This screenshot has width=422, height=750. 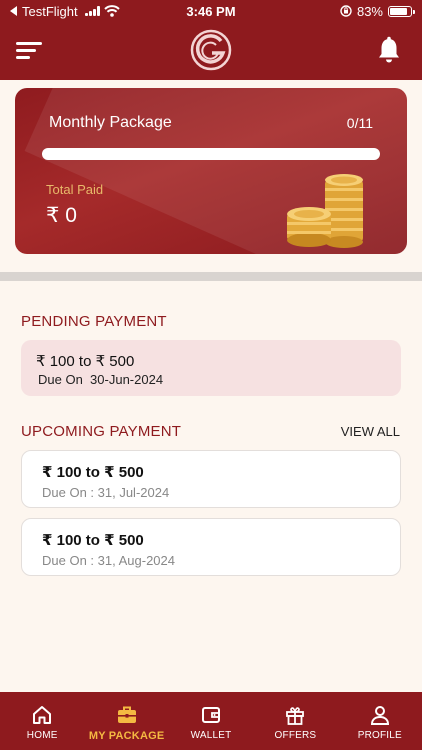 What do you see at coordinates (29, 50) in the screenshot?
I see `hamburger-icon` at bounding box center [29, 50].